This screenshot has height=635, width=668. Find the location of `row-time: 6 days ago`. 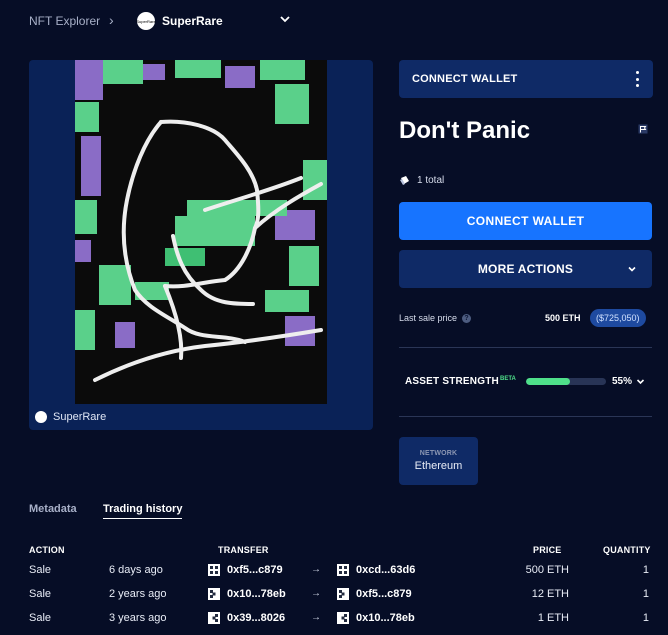

row-time: 6 days ago is located at coordinates (136, 570).